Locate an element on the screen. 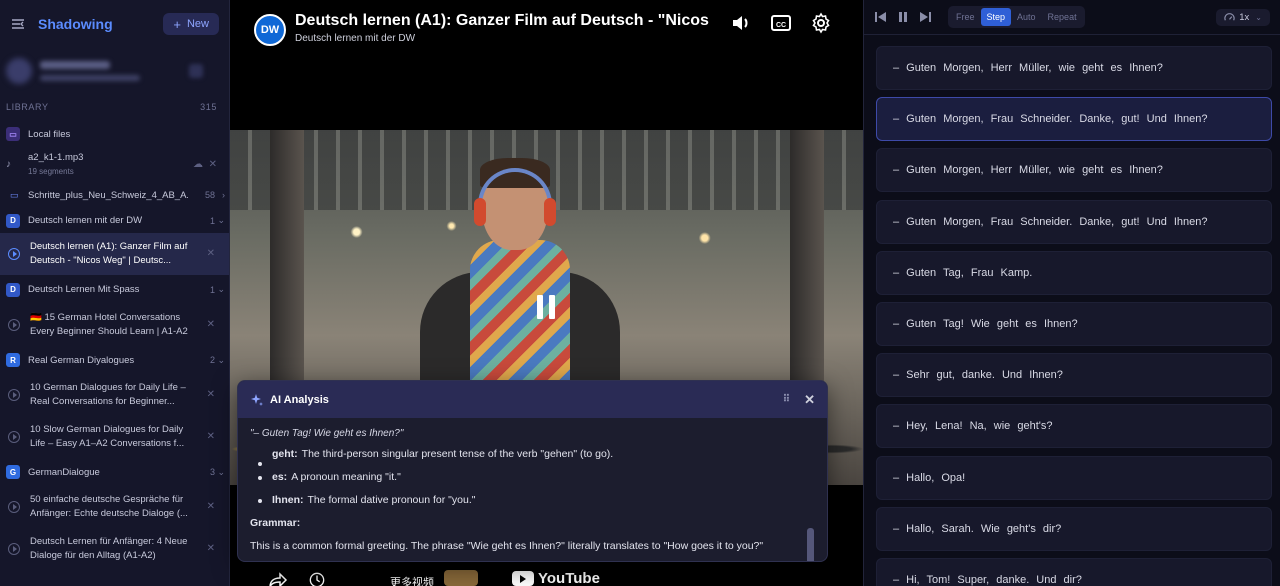 This screenshot has height=586, width=1280. captions-icon: CC is located at coordinates (781, 23).